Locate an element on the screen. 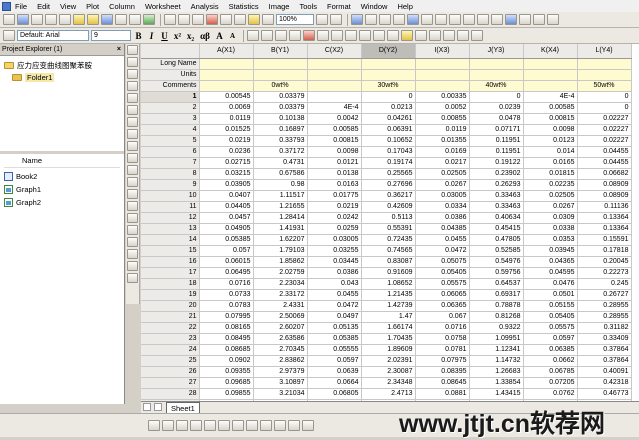  subscript-button: x₂ is located at coordinates (190, 36).